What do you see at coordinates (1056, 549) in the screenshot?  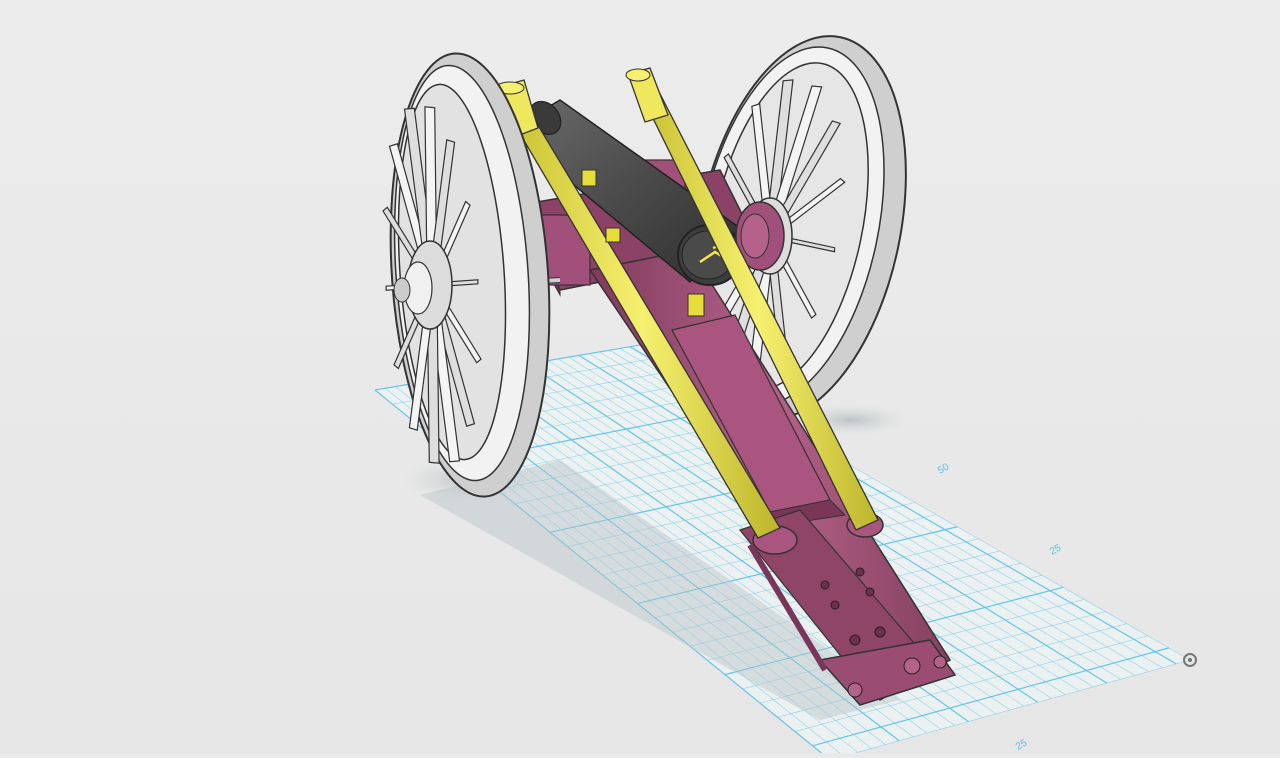 I see `grid-label-25: 25` at bounding box center [1056, 549].